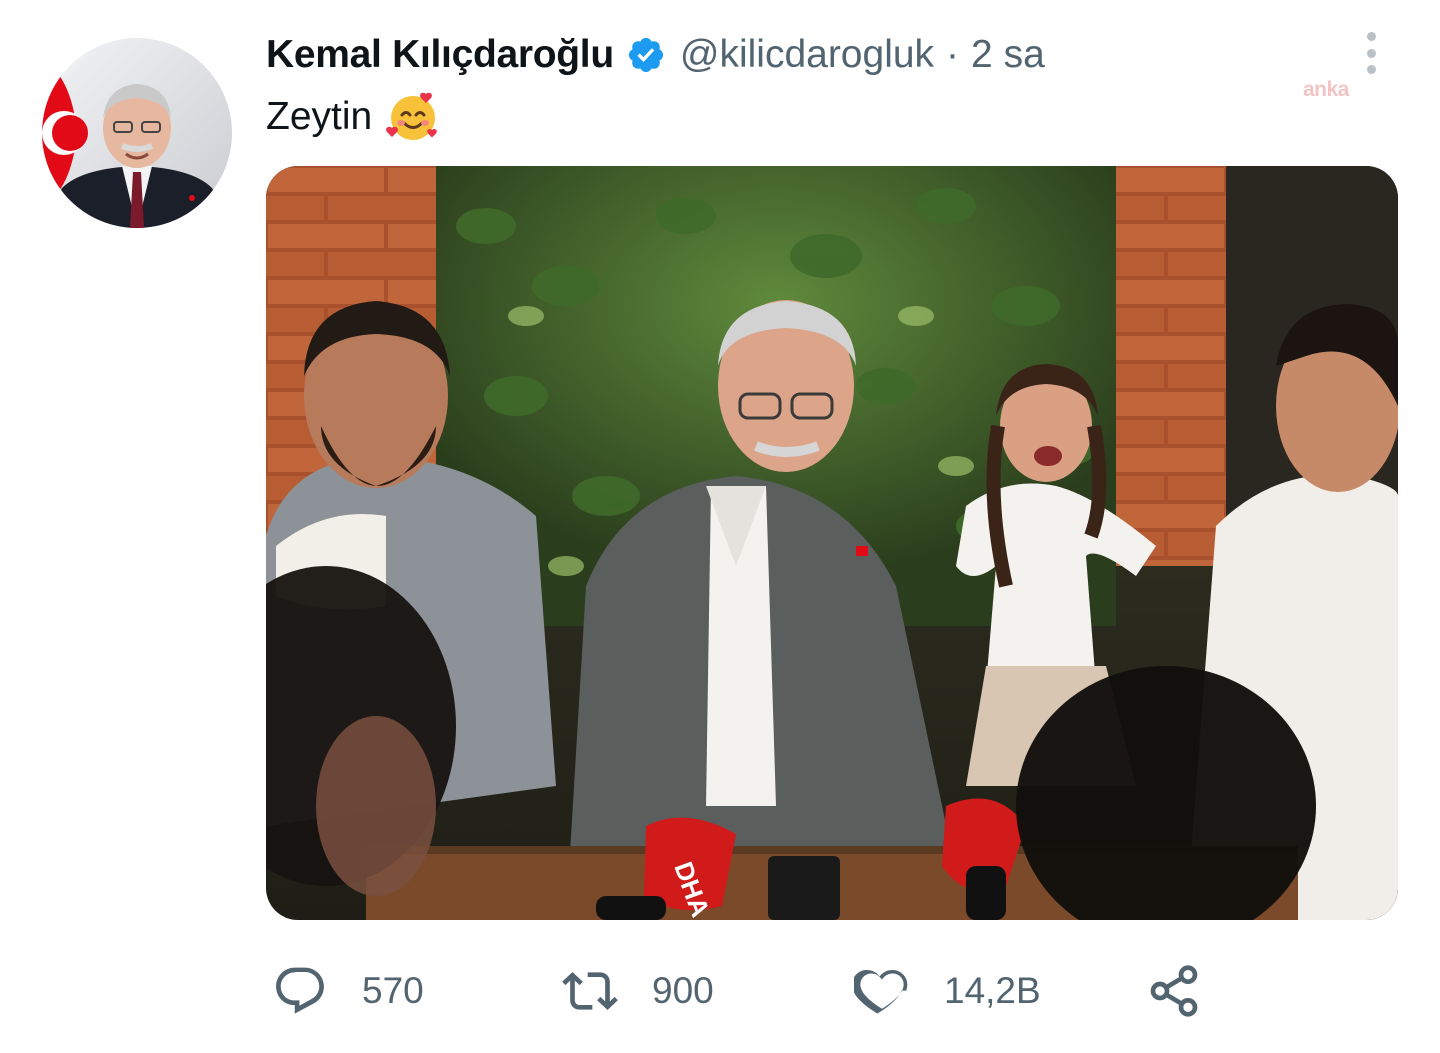 The image size is (1440, 1053). What do you see at coordinates (440, 55) in the screenshot?
I see `author-name: Kemal Kılıçdaroğlu` at bounding box center [440, 55].